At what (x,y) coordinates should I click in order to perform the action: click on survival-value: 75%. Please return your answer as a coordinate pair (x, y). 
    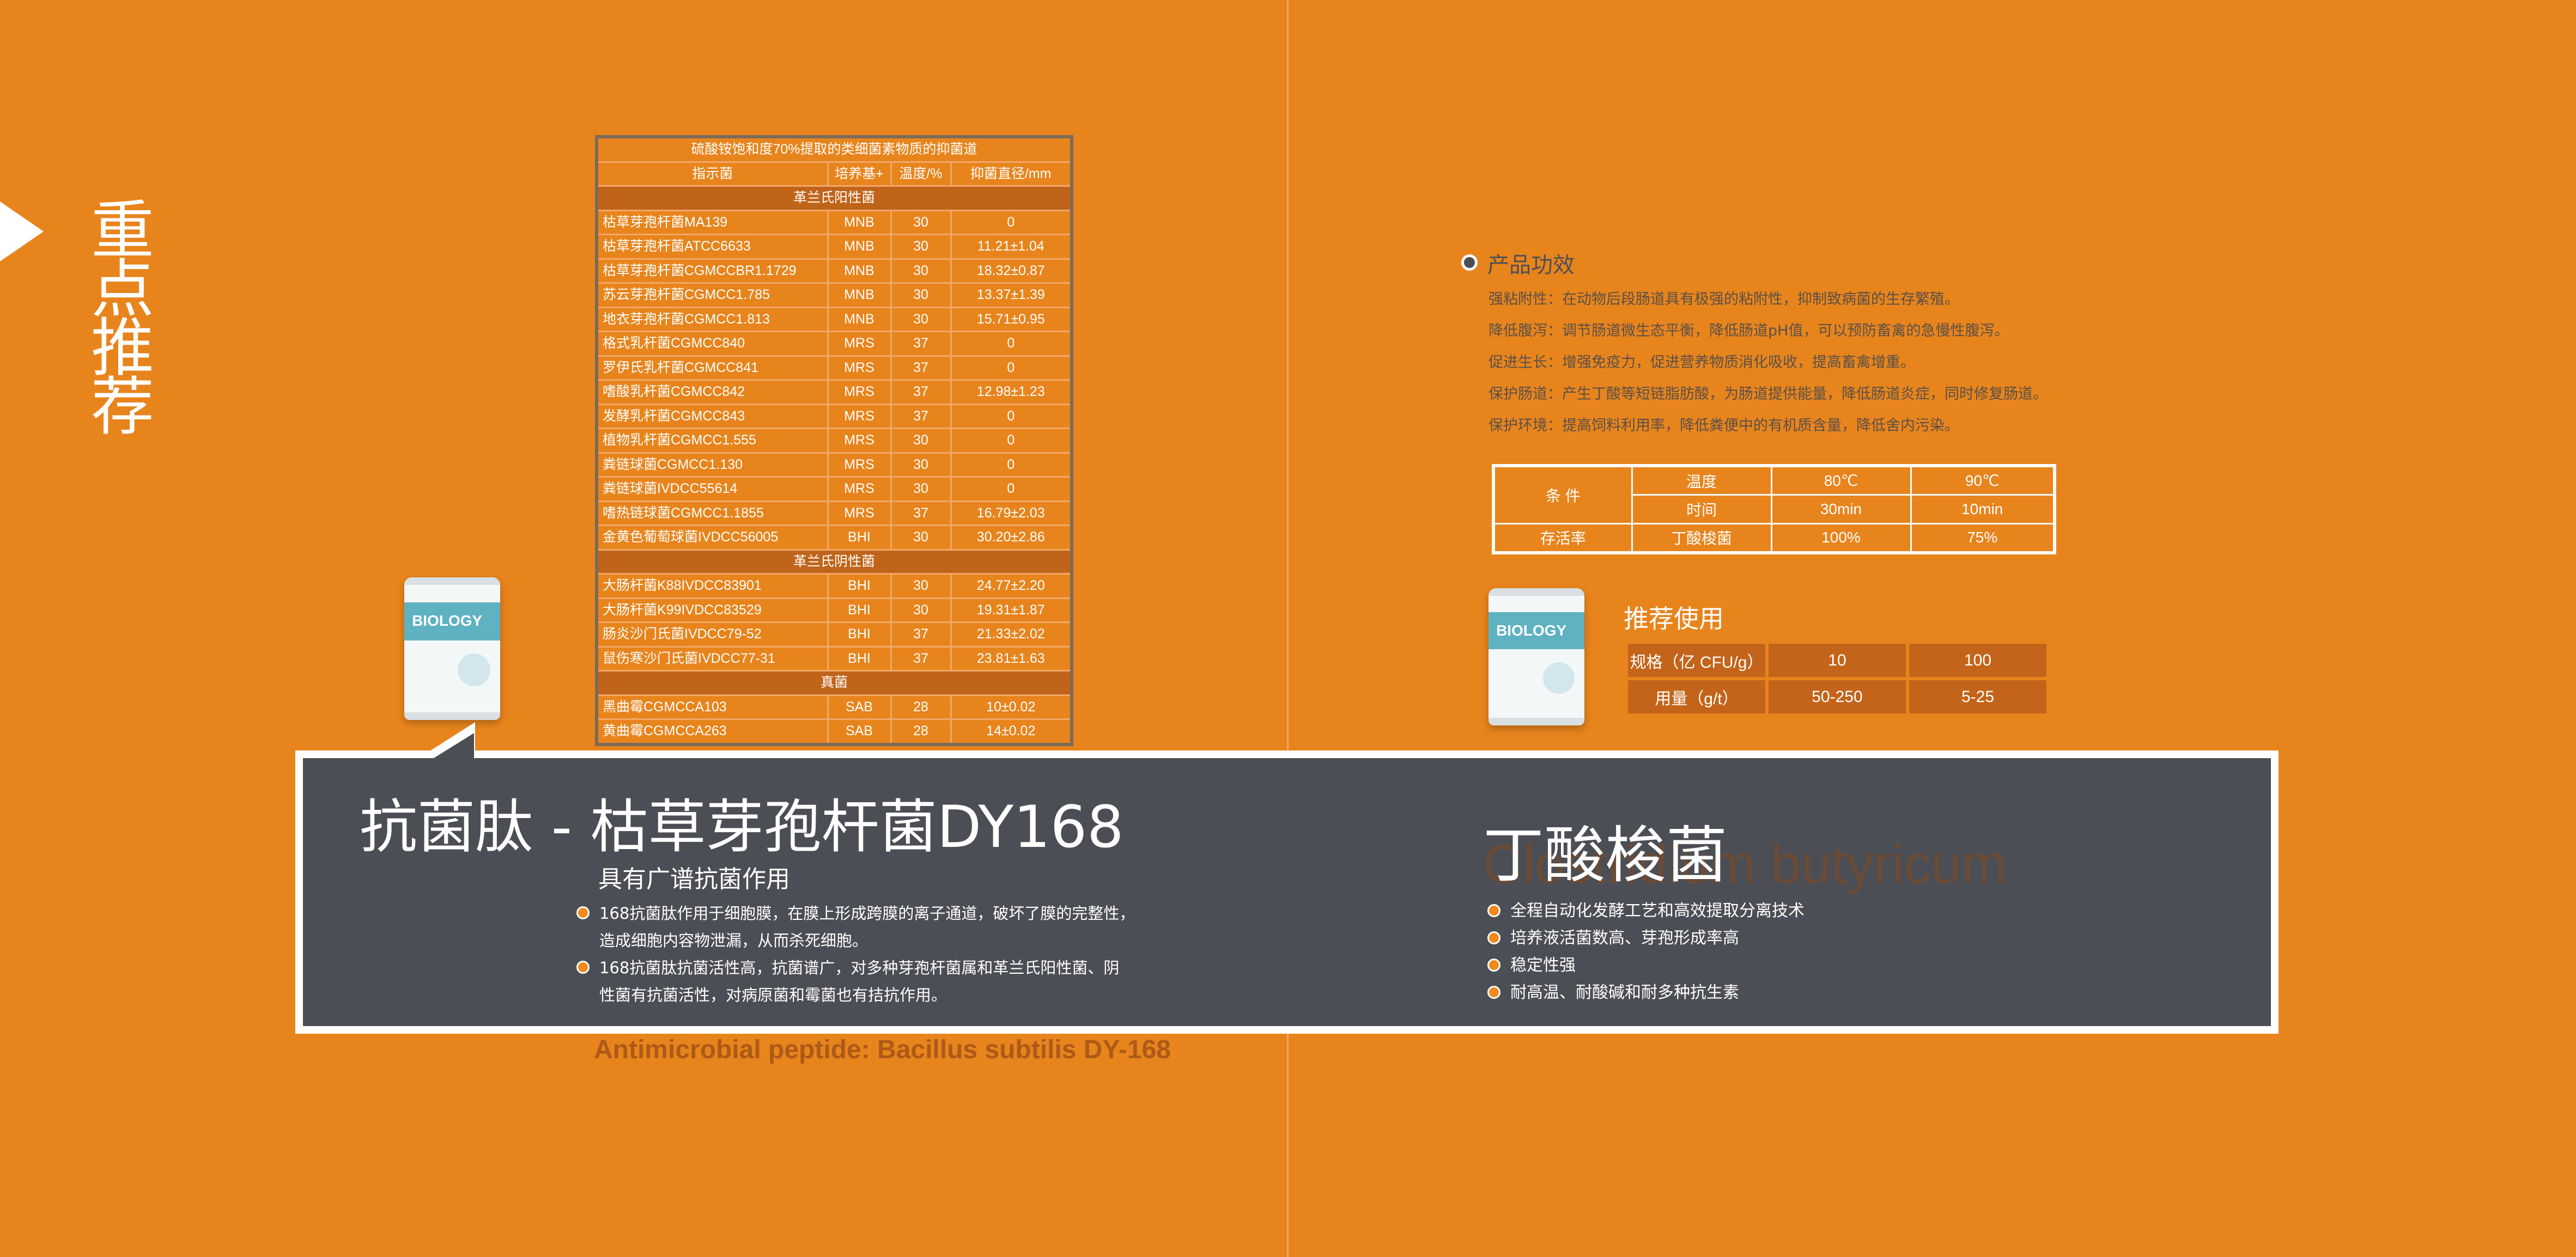
    Looking at the image, I should click on (1983, 538).